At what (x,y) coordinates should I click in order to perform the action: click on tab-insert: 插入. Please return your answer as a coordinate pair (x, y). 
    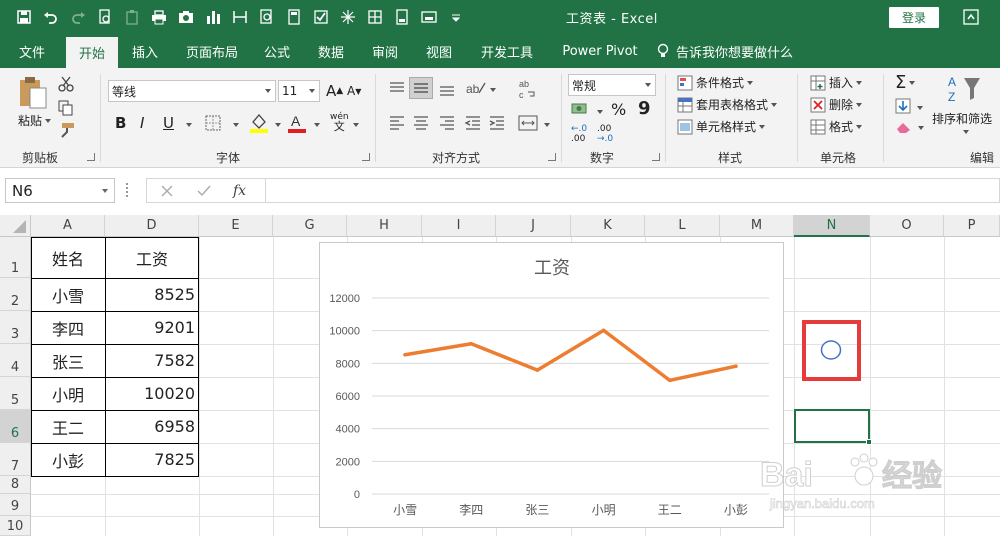
    Looking at the image, I should click on (145, 51).